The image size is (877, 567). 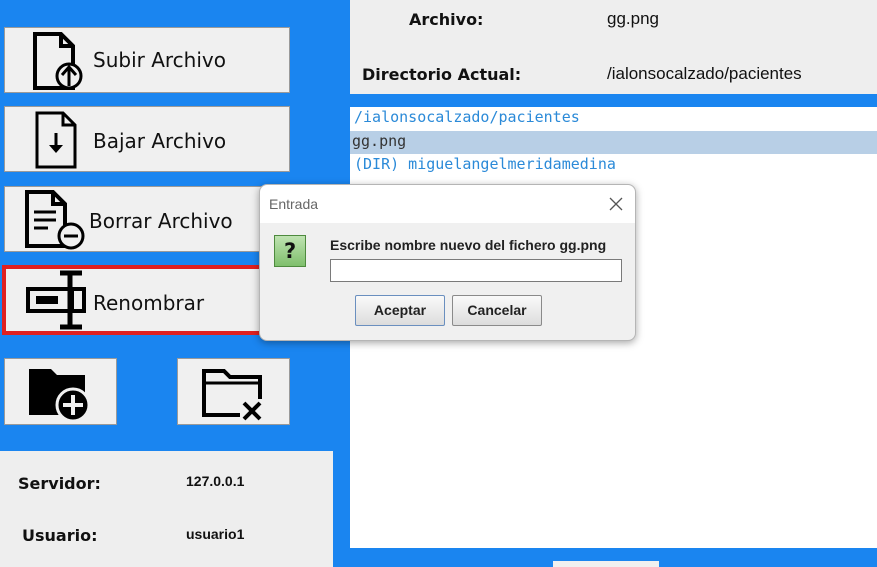 I want to click on bottom-tab-stub, so click(x=606, y=564).